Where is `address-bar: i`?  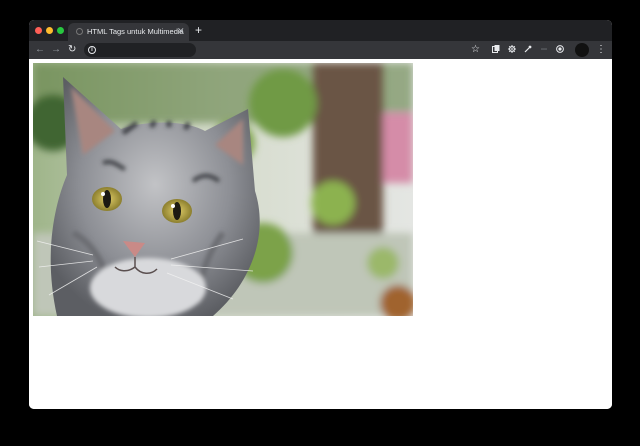 address-bar: i is located at coordinates (140, 50).